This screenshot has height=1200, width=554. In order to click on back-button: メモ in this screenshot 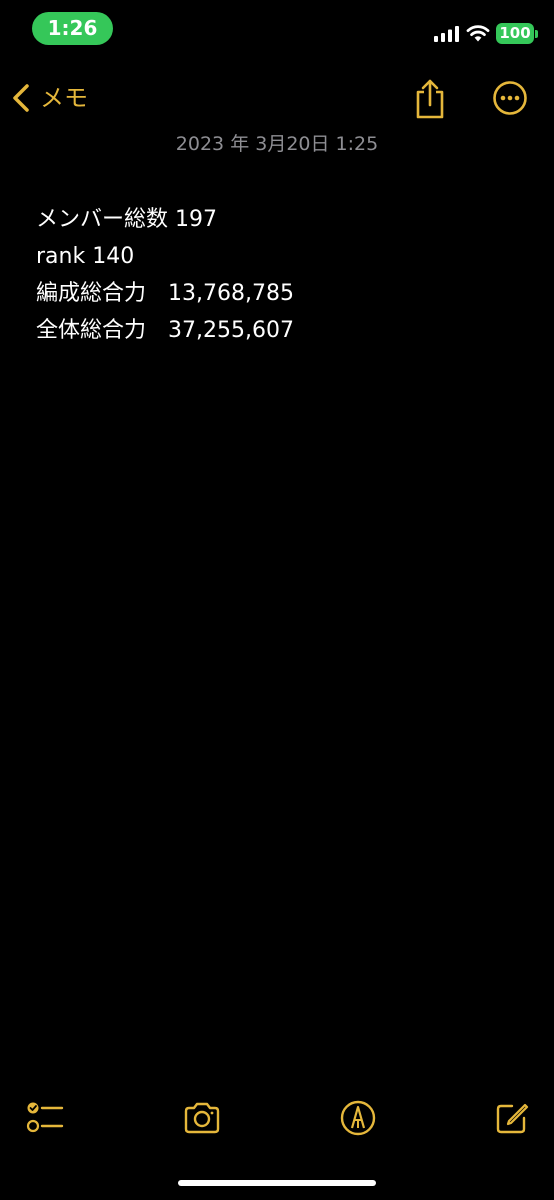, I will do `click(49, 98)`.